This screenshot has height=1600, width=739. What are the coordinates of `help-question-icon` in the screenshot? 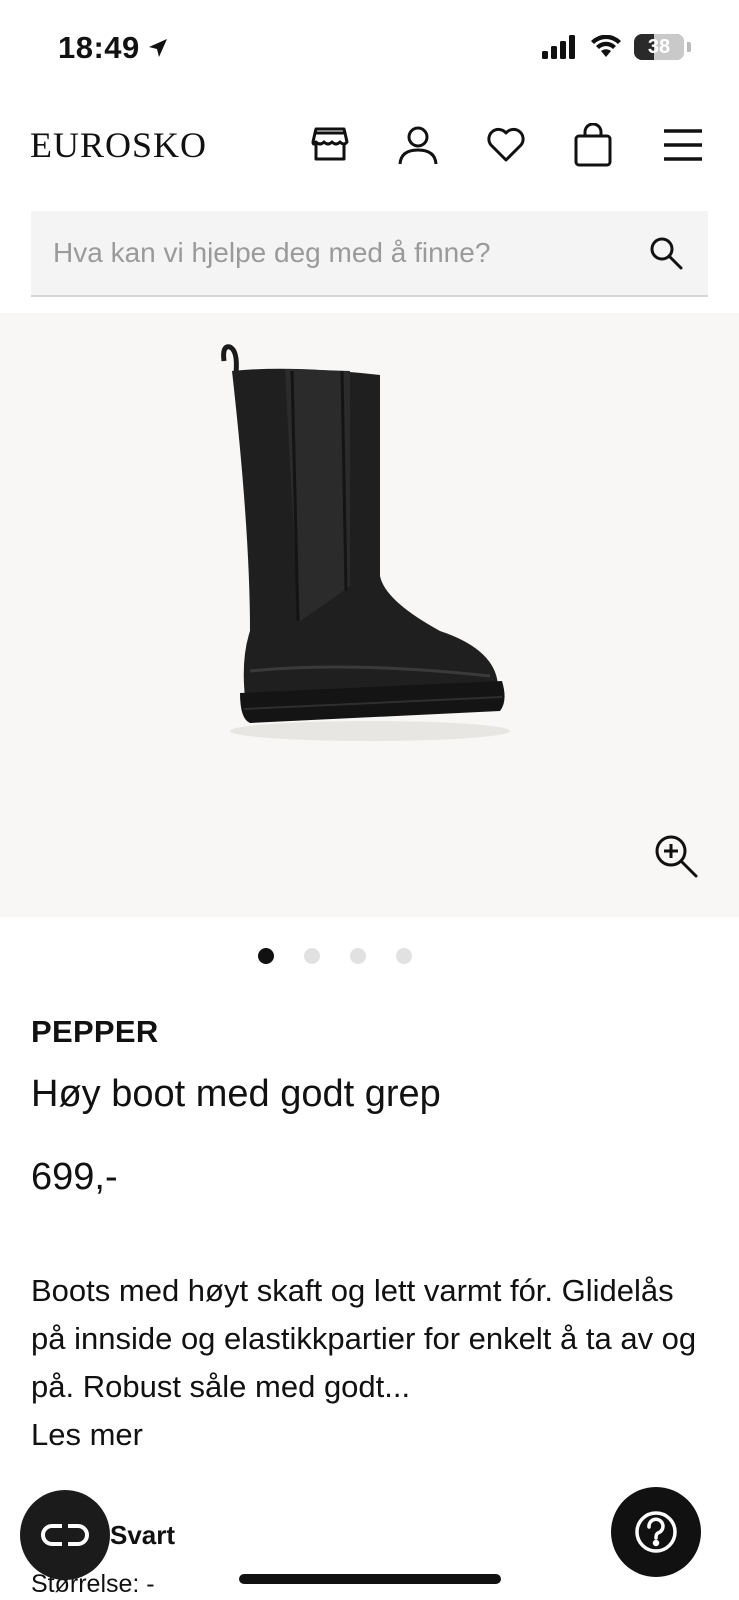 It's located at (656, 1532).